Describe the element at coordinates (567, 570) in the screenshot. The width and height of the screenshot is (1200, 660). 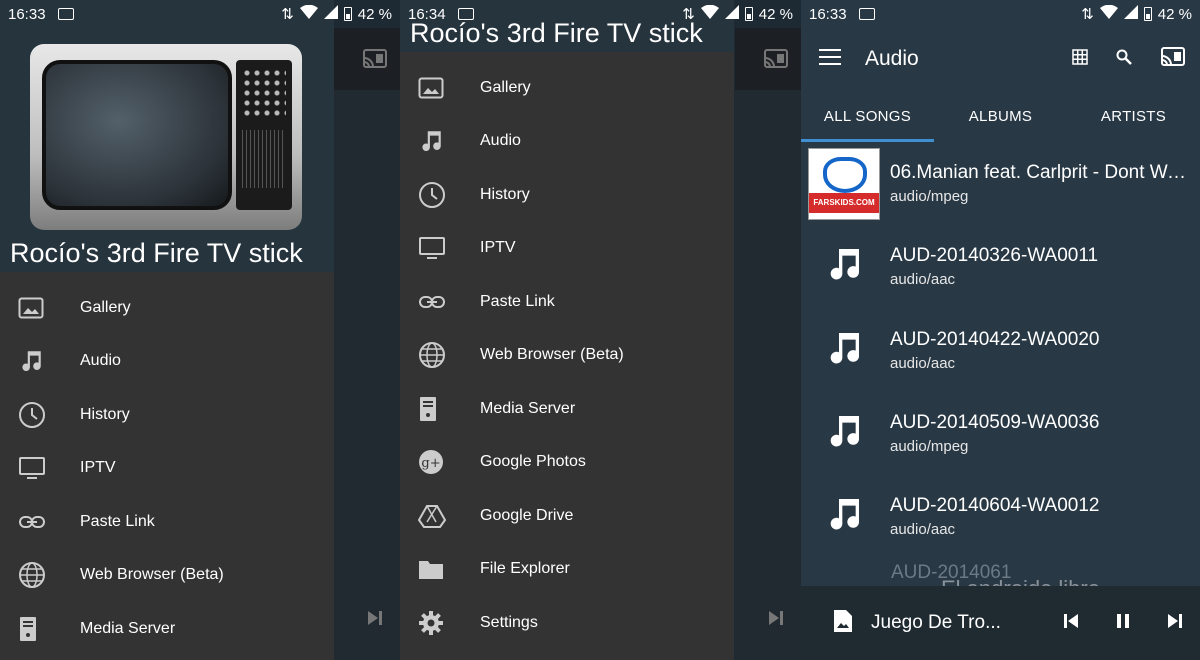
I see `menu-item-file-explorer: File Explorer` at that location.